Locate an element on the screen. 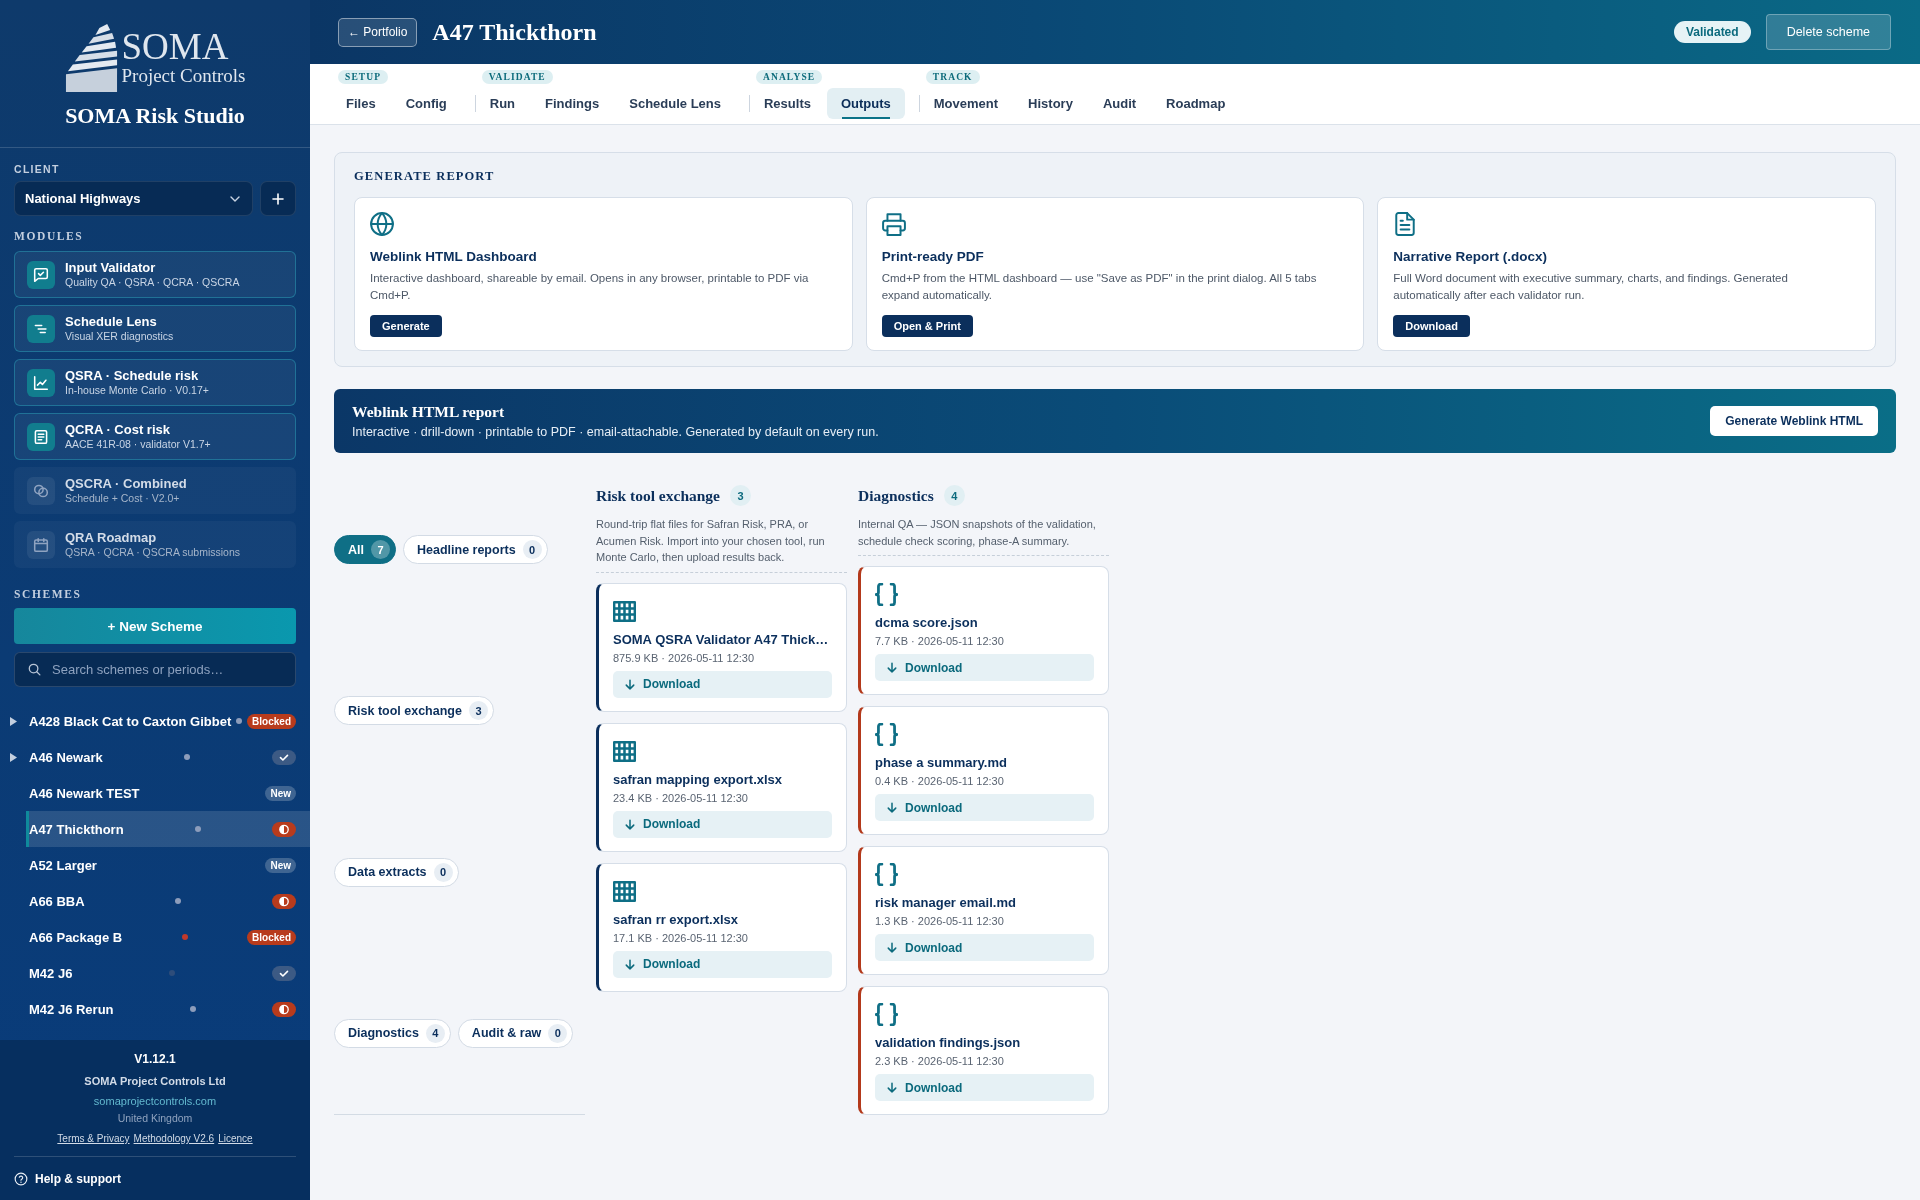 The image size is (1920, 1200). scheme-item: A428 Black Cat to Caxton Gibbet Blocked is located at coordinates (168, 721).